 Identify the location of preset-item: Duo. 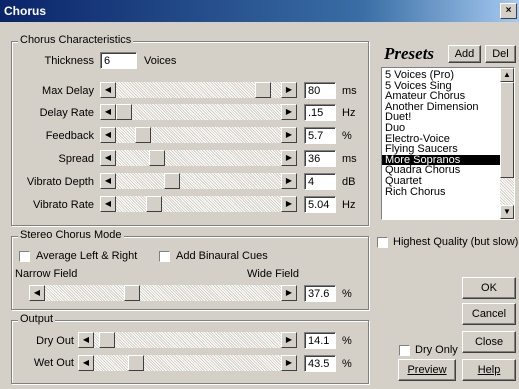
(448, 128).